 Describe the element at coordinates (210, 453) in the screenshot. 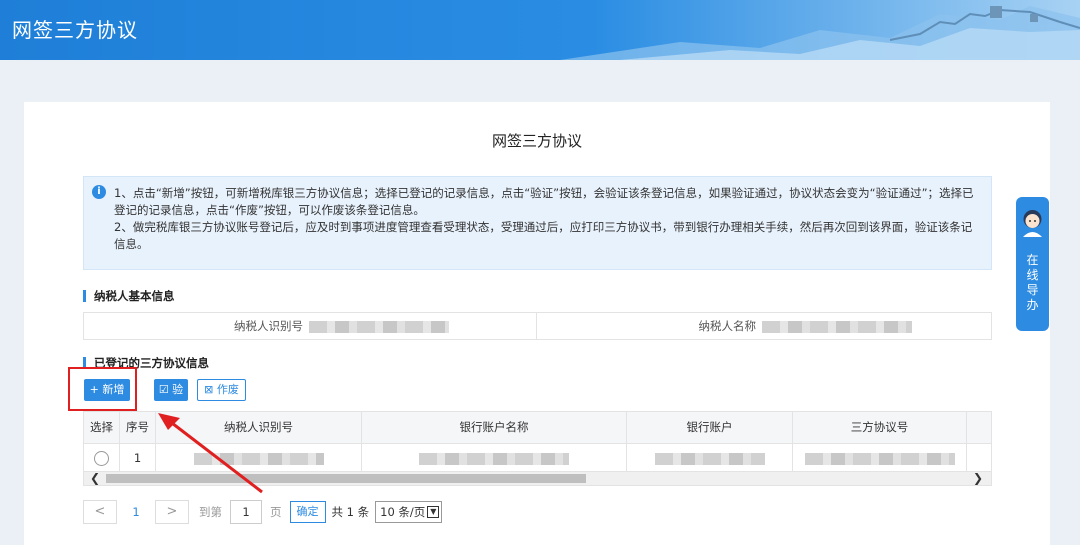

I see `annotation-arrow` at that location.